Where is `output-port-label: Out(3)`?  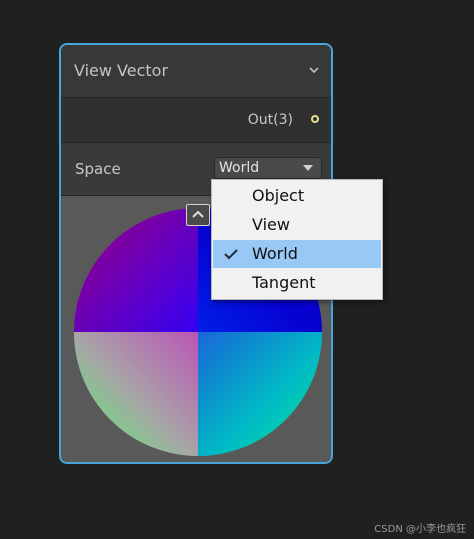 output-port-label: Out(3) is located at coordinates (270, 120).